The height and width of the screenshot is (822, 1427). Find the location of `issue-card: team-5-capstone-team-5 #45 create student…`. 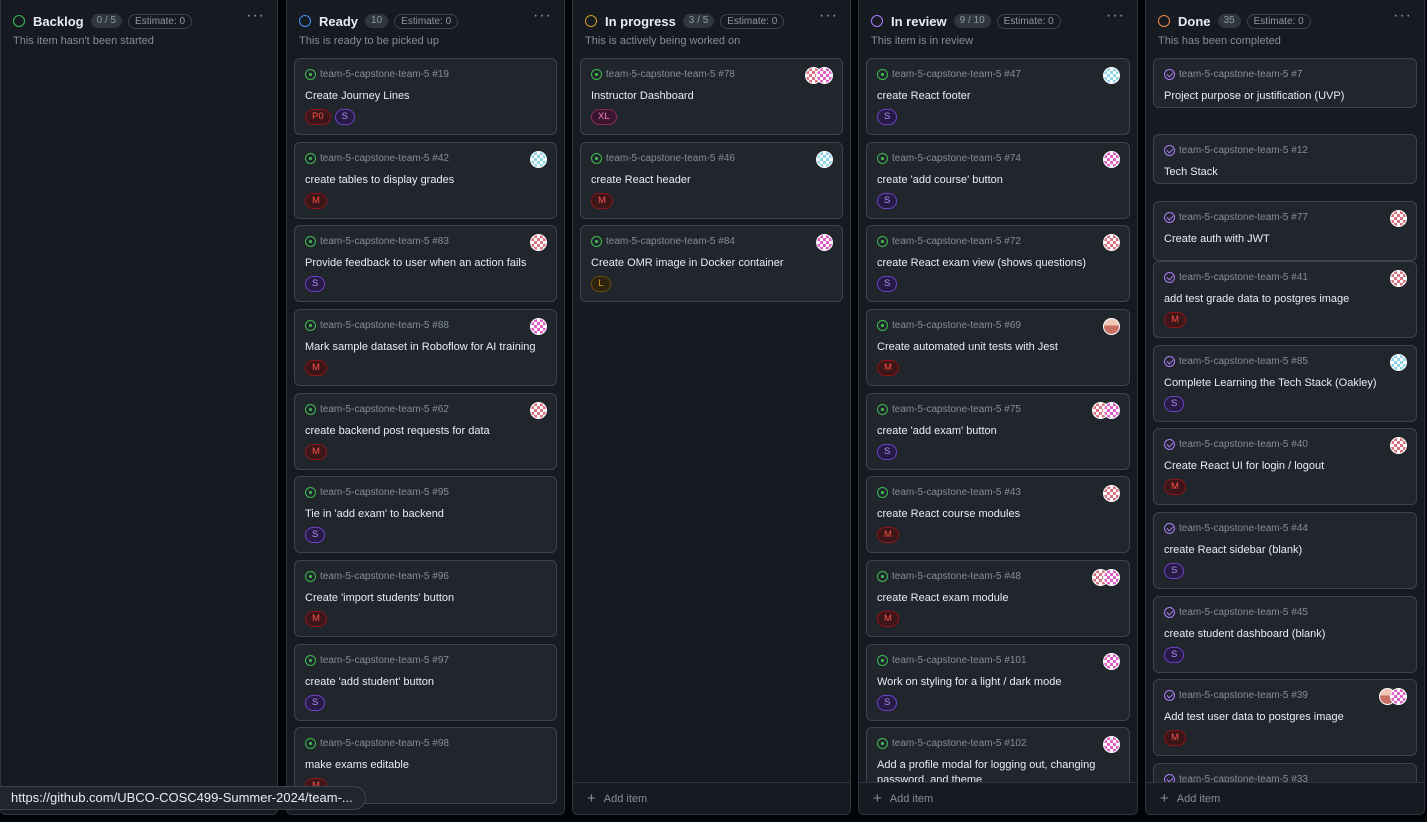

issue-card: team-5-capstone-team-5 #45 create student… is located at coordinates (1285, 634).